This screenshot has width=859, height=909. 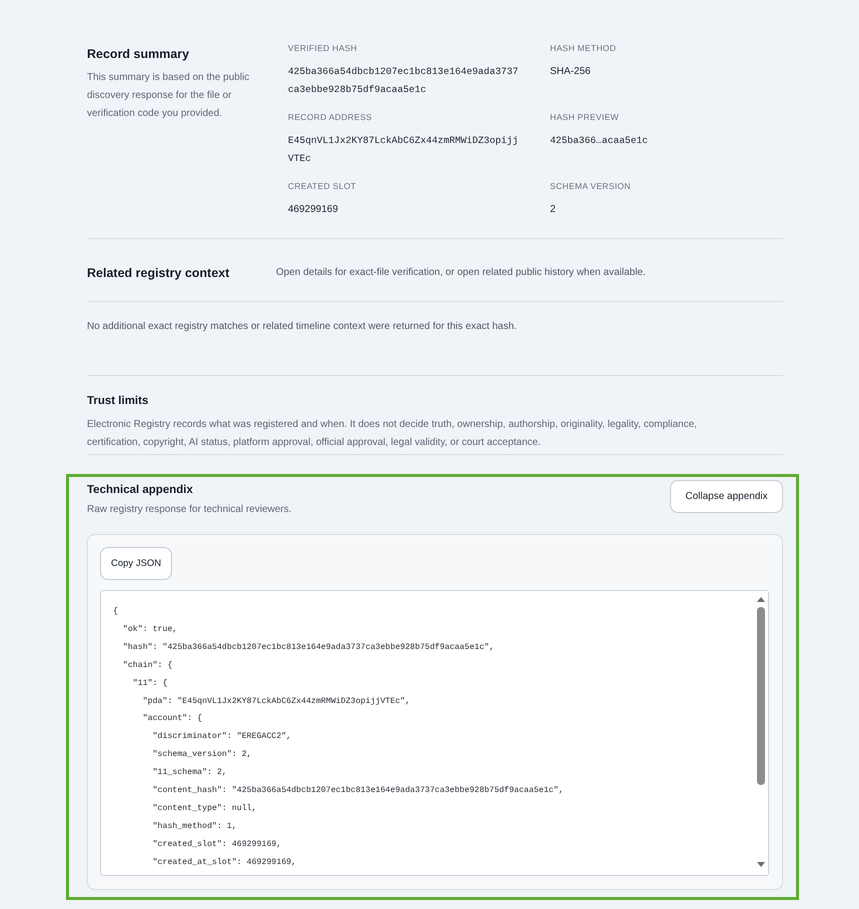 What do you see at coordinates (195, 826) in the screenshot?
I see `code-line: "hash_method": 1,` at bounding box center [195, 826].